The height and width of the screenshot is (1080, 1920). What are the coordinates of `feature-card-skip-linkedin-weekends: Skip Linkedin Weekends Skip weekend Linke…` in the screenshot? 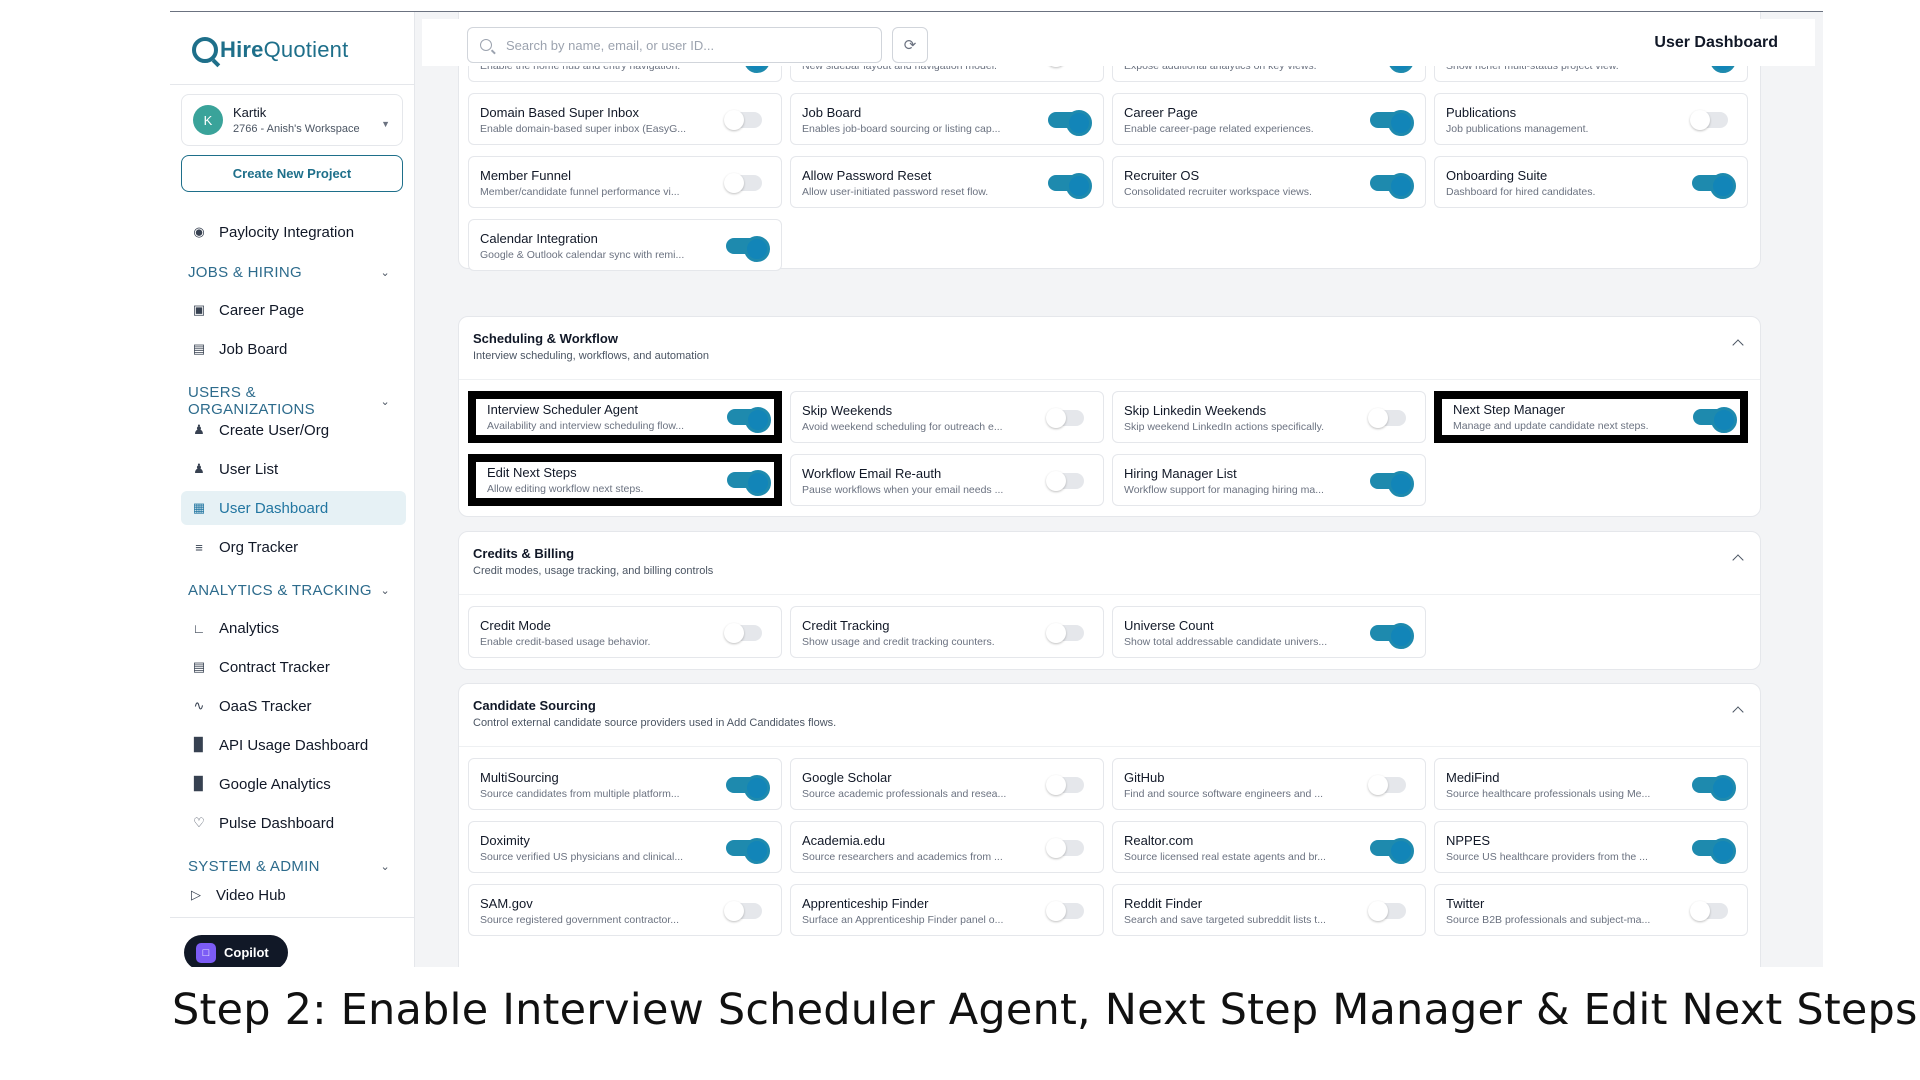 It's located at (1269, 417).